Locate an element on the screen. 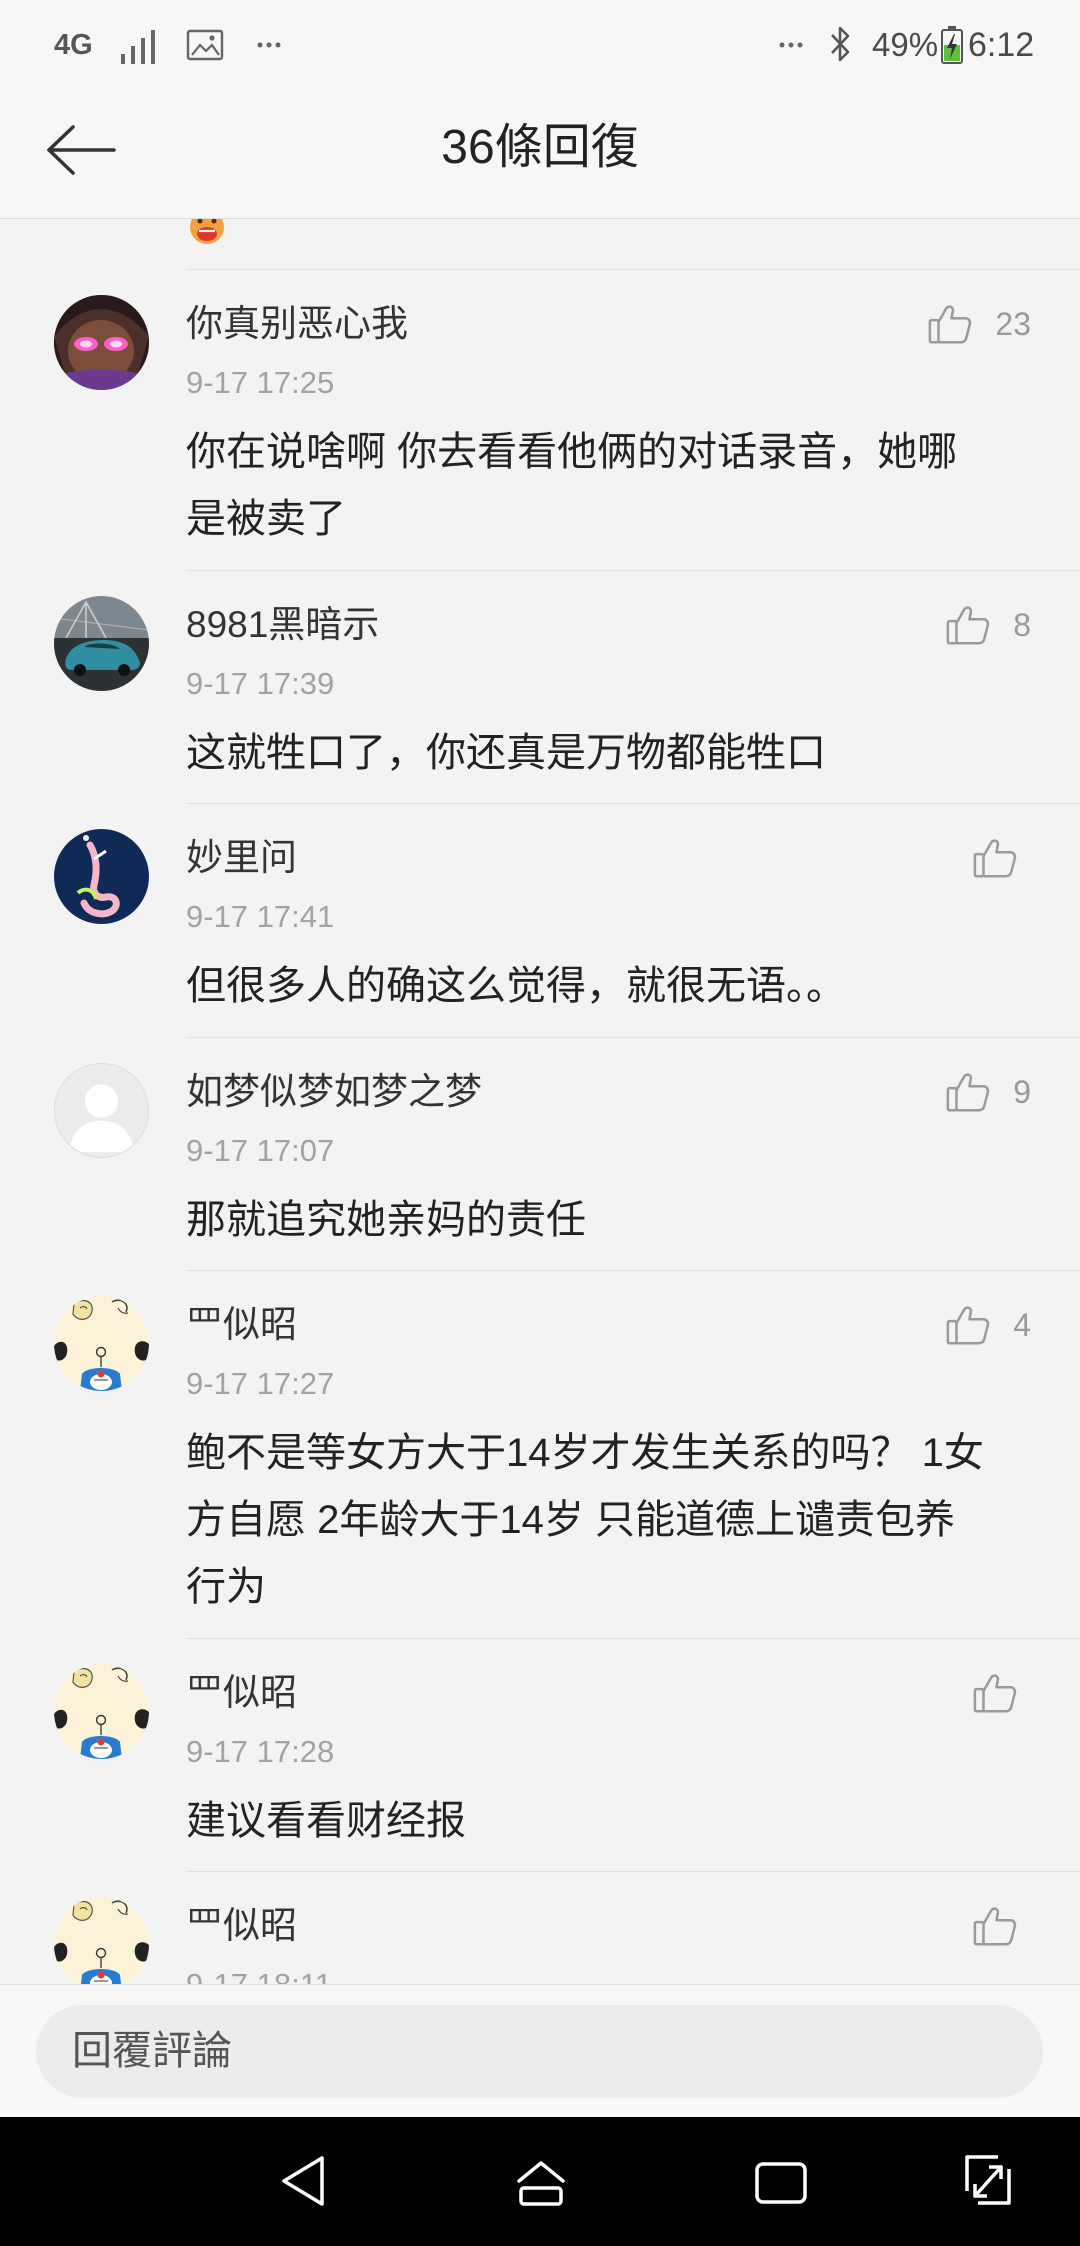 This screenshot has height=2246, width=1080. like-count: 8 is located at coordinates (1022, 624).